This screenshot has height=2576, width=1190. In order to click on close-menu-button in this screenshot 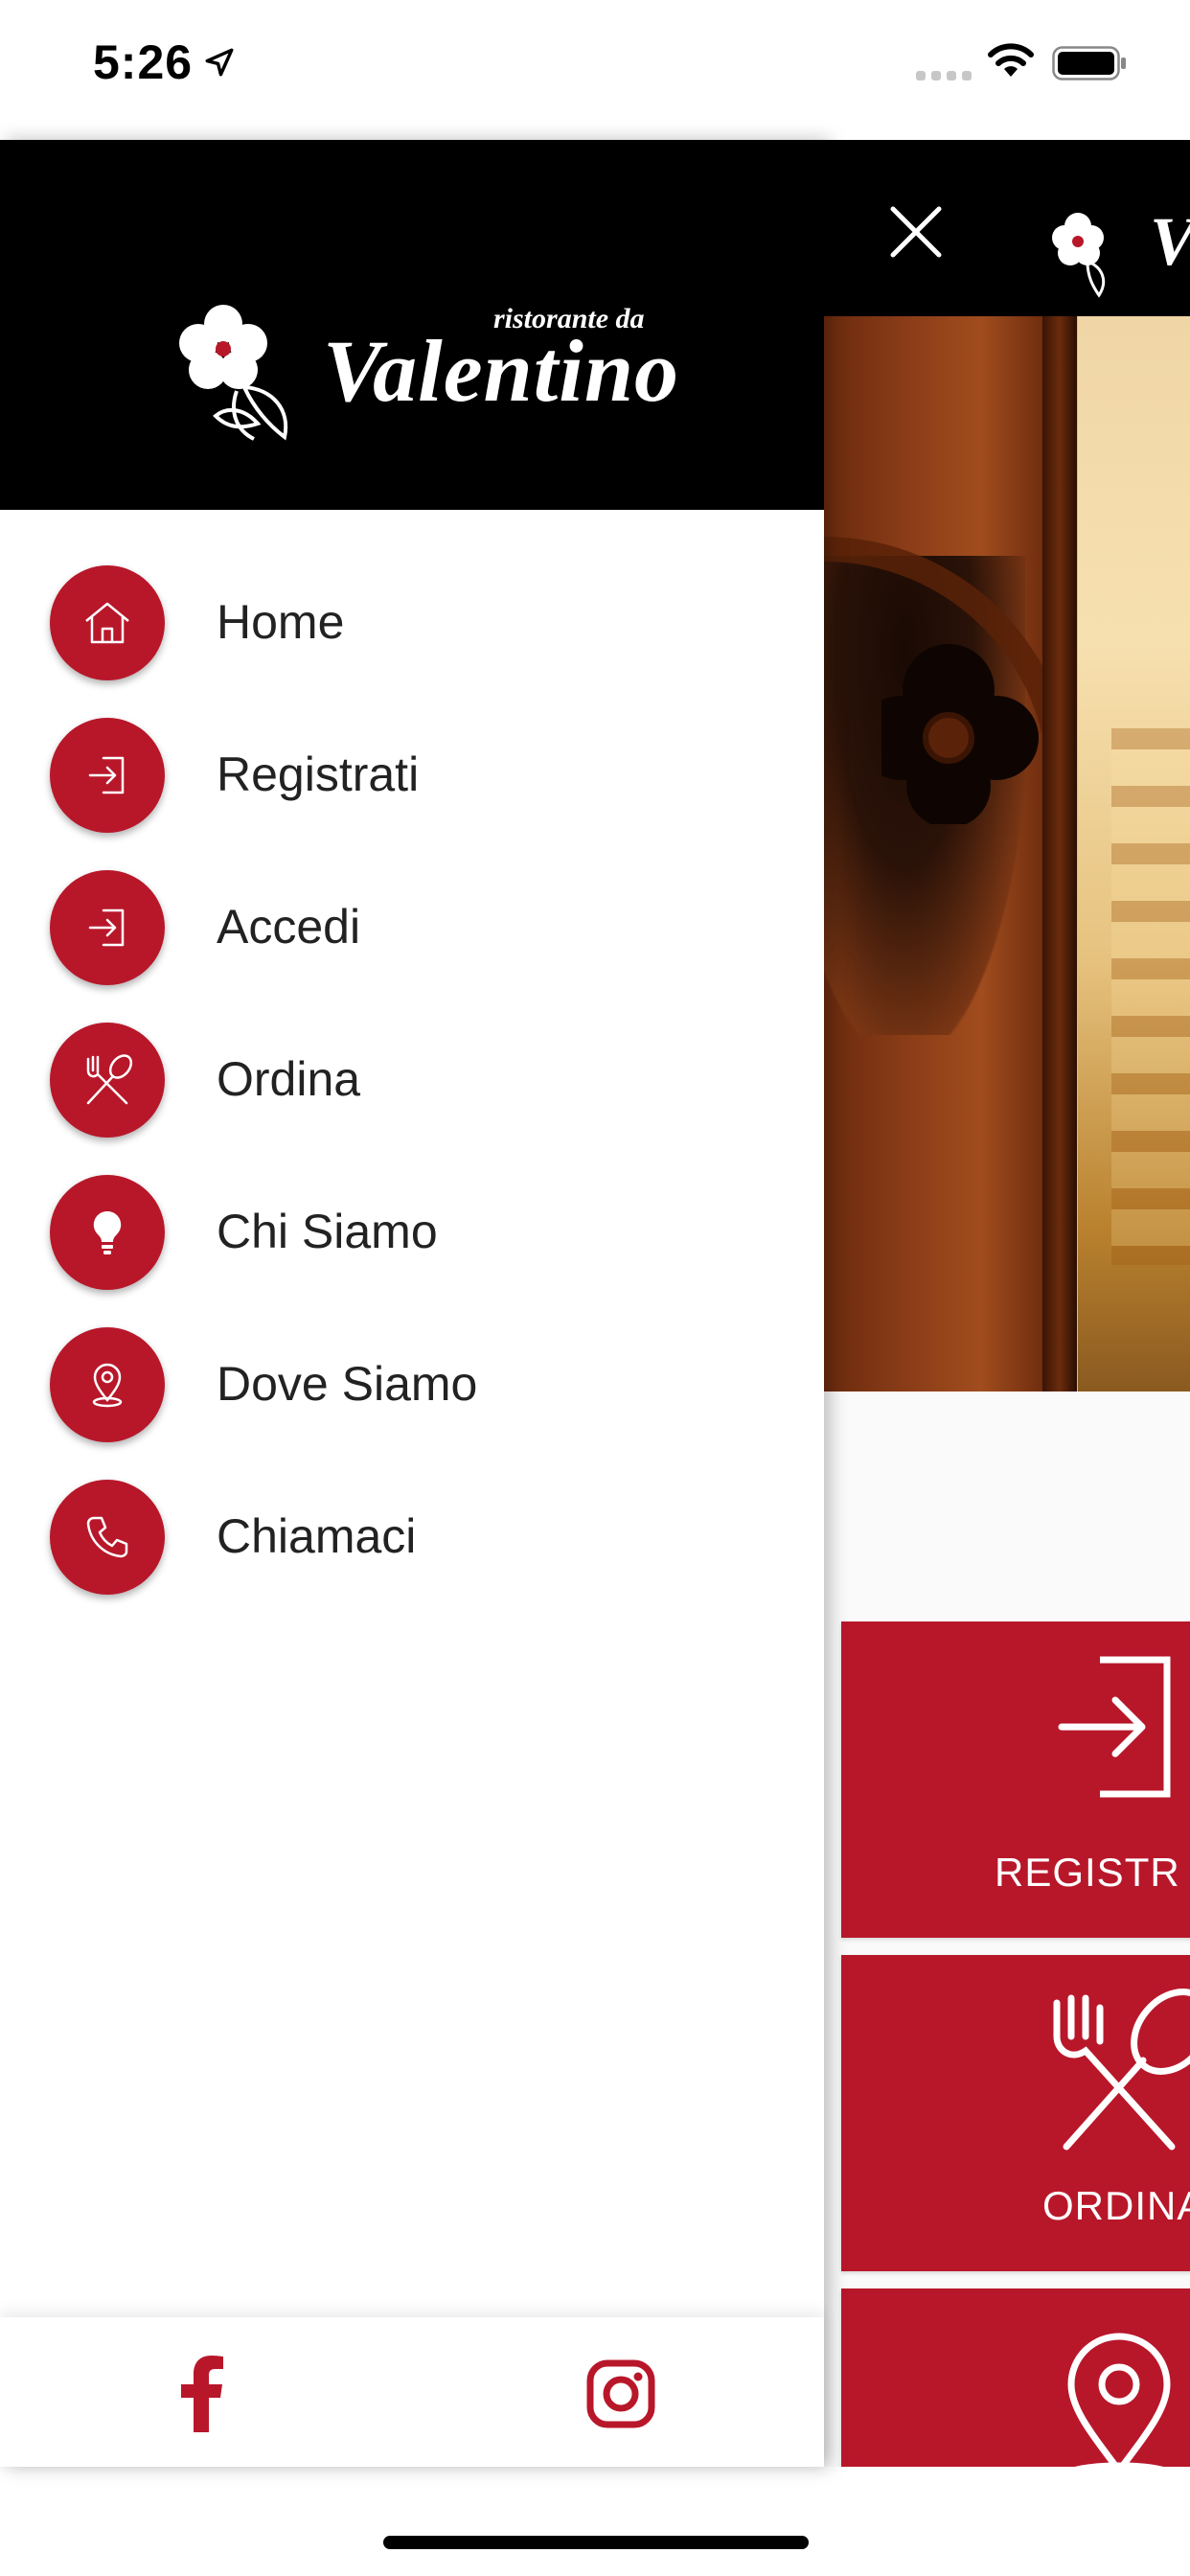, I will do `click(916, 232)`.